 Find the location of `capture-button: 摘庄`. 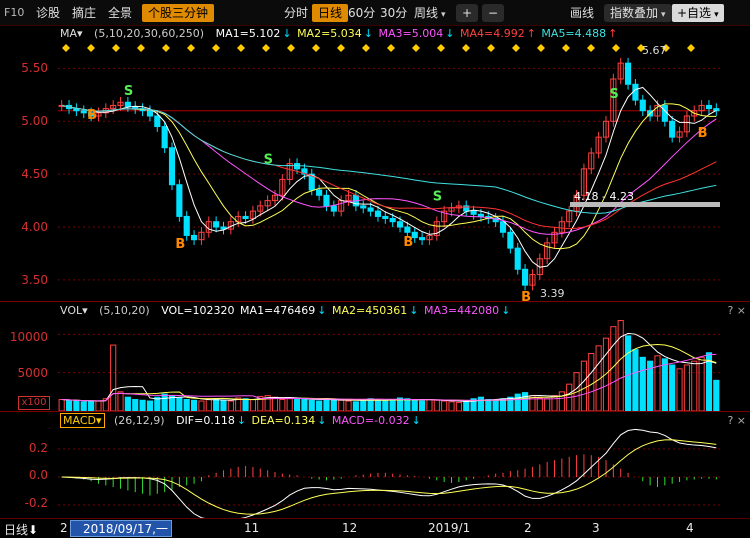

capture-button: 摘庄 is located at coordinates (84, 13).